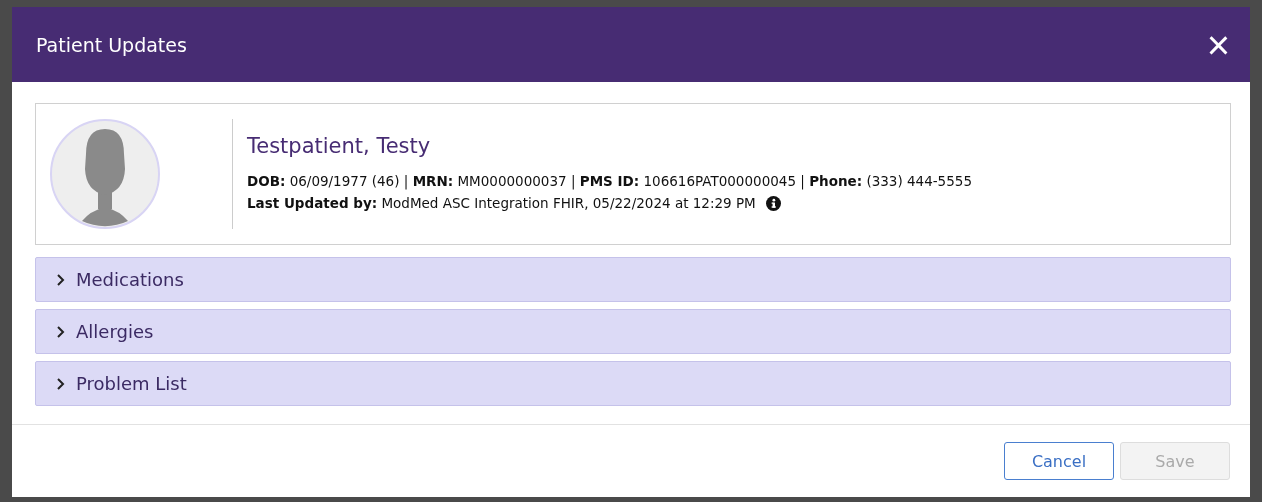 This screenshot has height=502, width=1262. Describe the element at coordinates (773, 203) in the screenshot. I see `info-icon` at that location.